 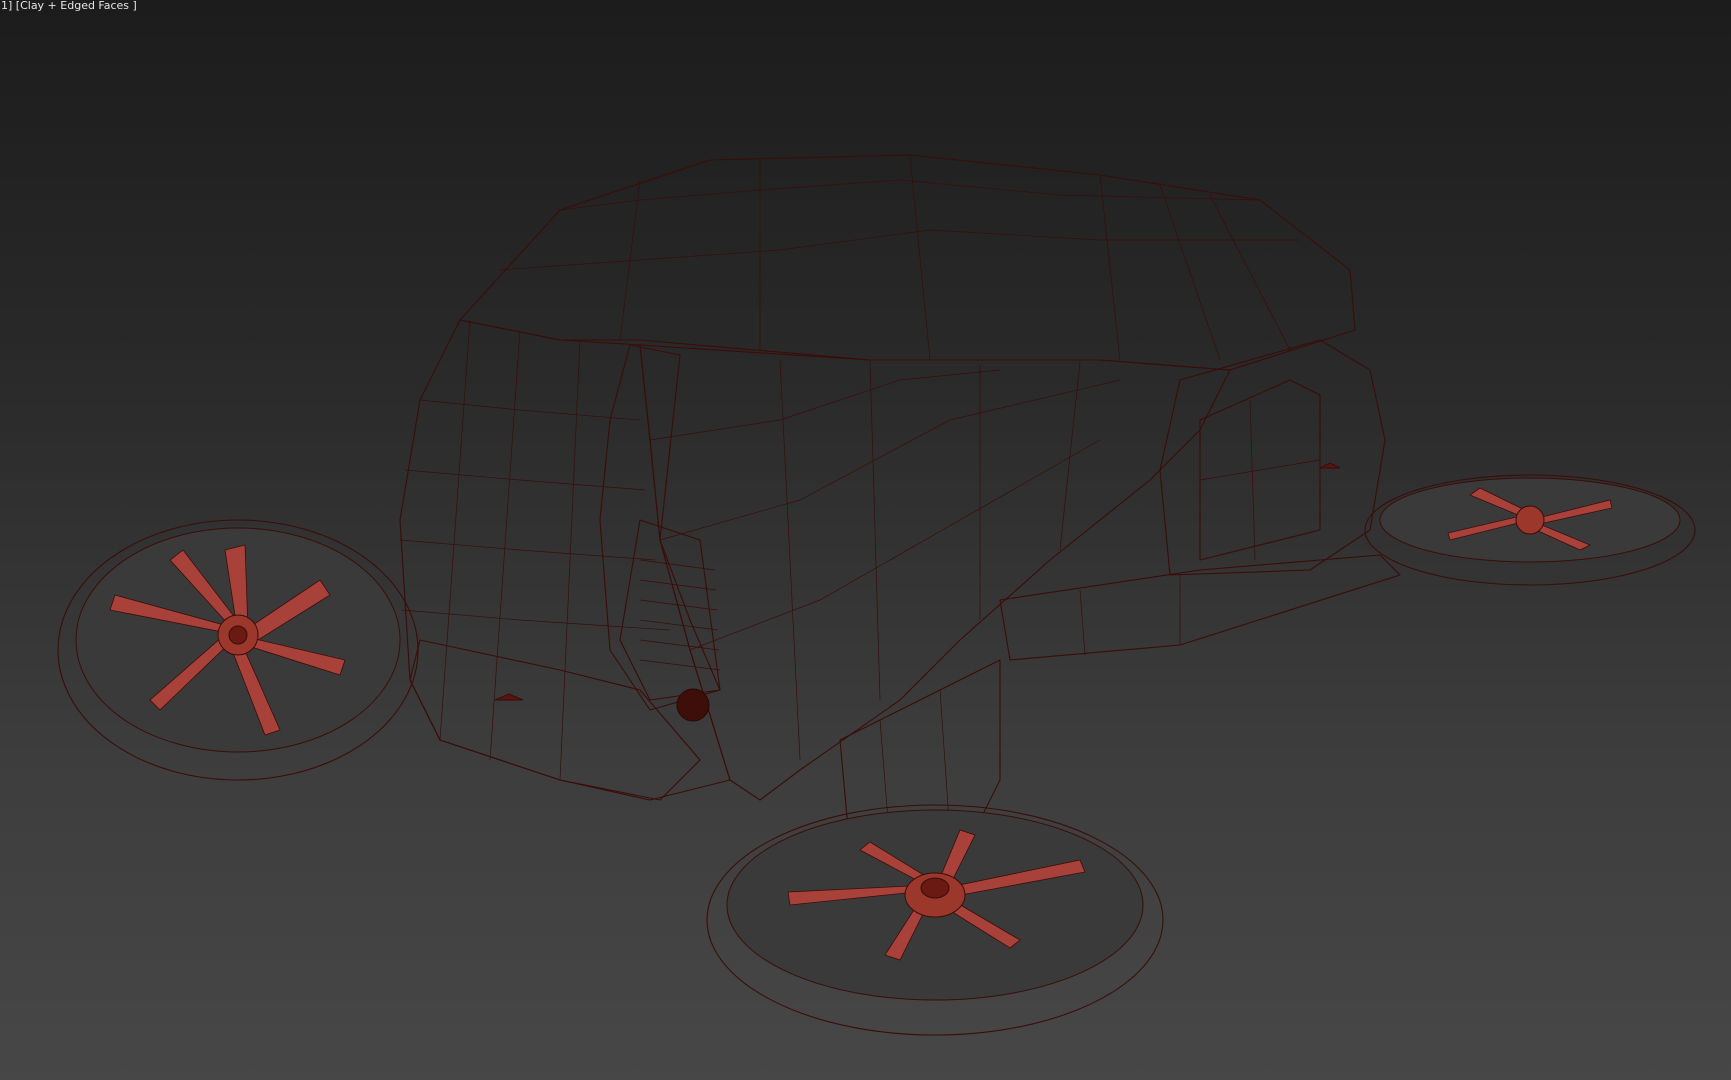 What do you see at coordinates (238, 650) in the screenshot?
I see `rotor-left` at bounding box center [238, 650].